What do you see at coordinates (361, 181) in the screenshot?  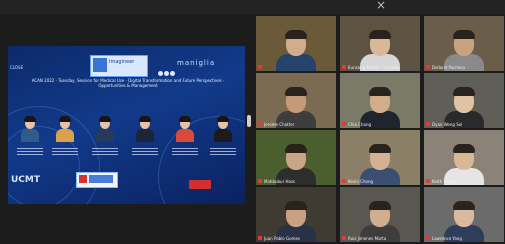 I see `participant-name: Kevin Chong` at bounding box center [361, 181].